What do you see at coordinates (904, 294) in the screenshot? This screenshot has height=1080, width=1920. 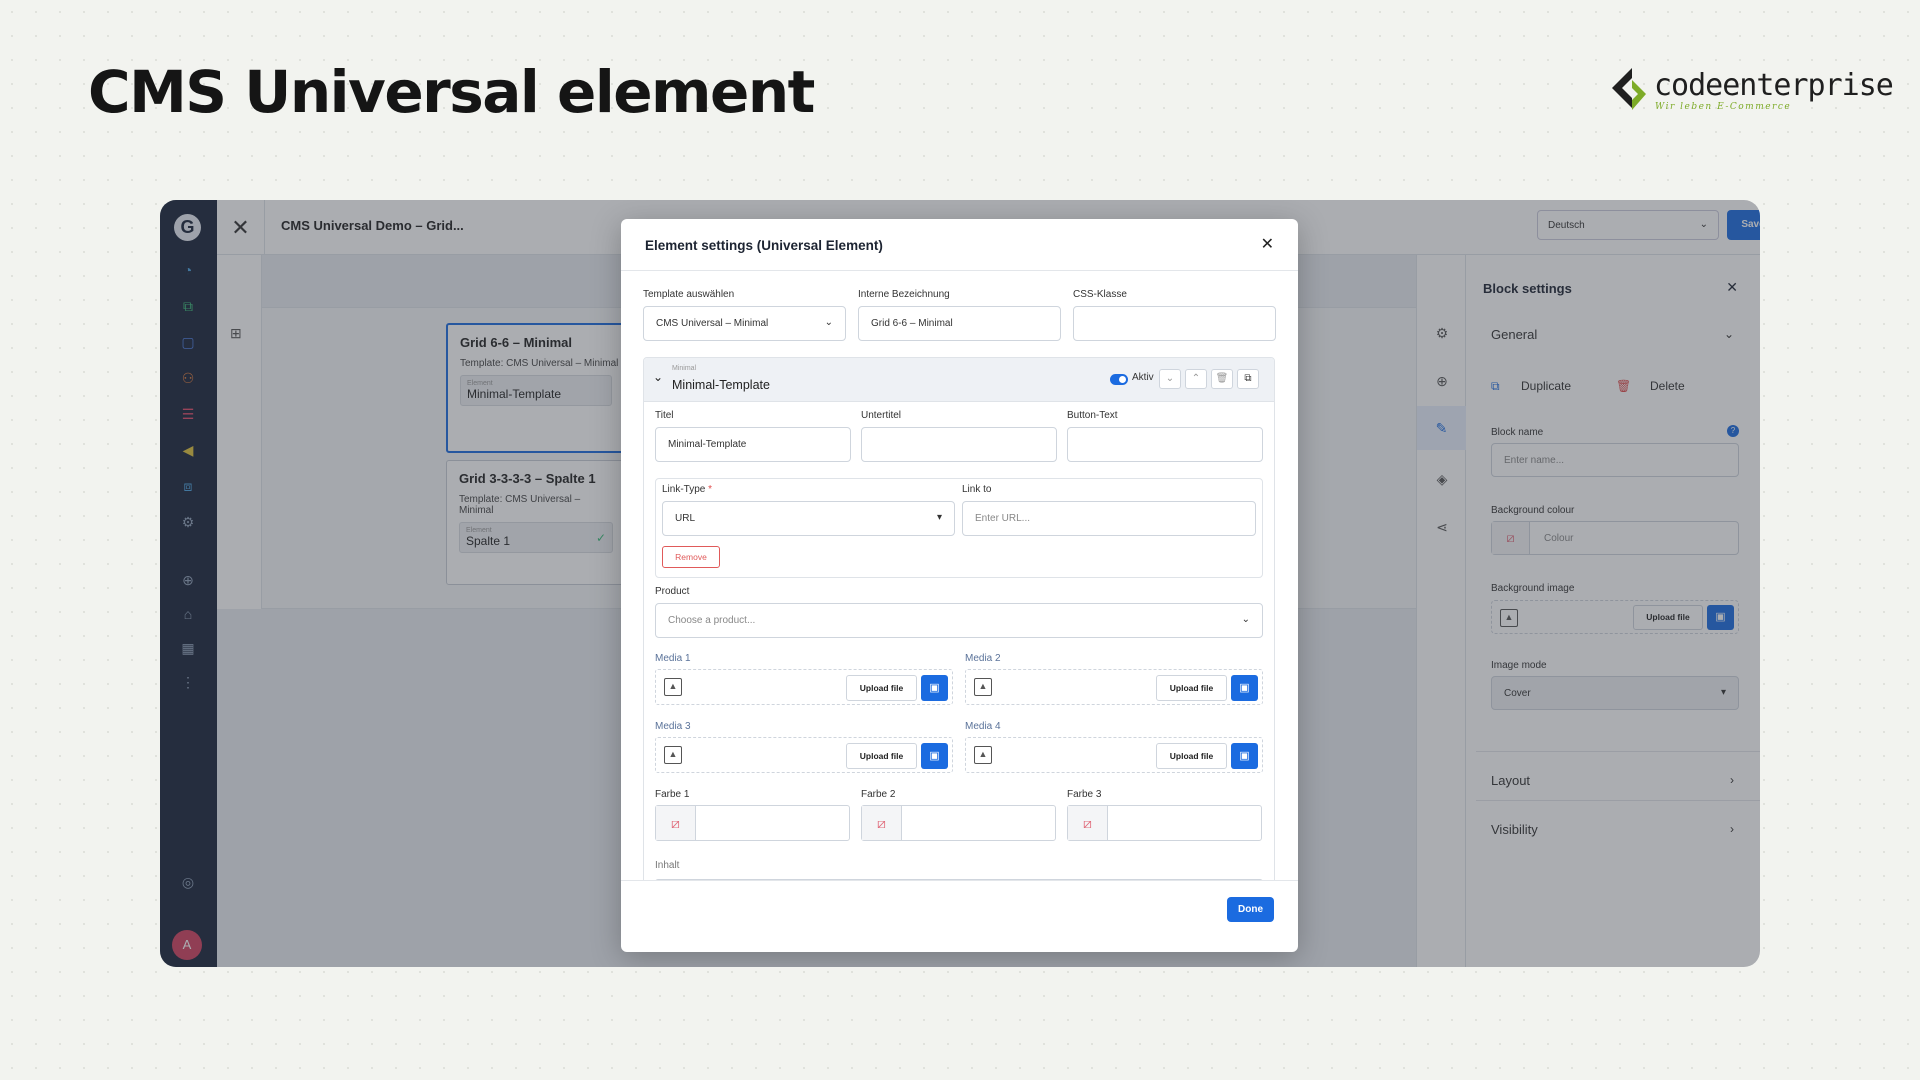 I see `internal-name-label: Interne Bezeichnung` at bounding box center [904, 294].